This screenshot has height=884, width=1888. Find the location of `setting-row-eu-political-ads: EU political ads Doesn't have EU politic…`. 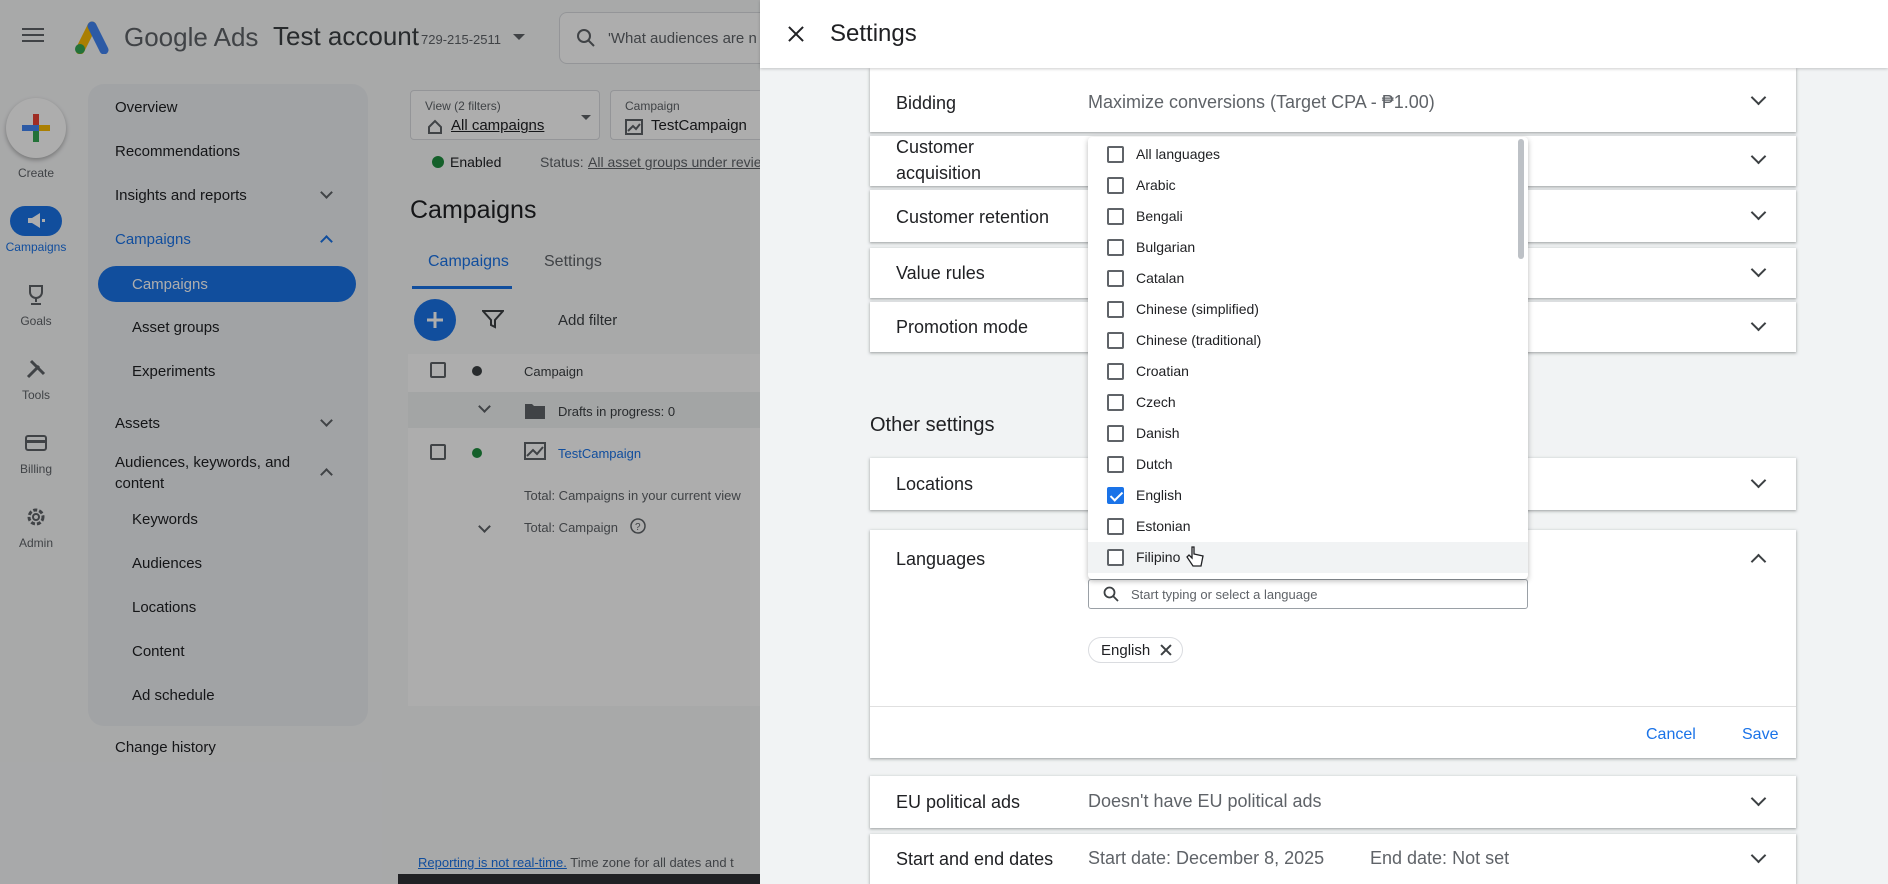

setting-row-eu-political-ads: EU political ads Doesn't have EU politic… is located at coordinates (1333, 802).